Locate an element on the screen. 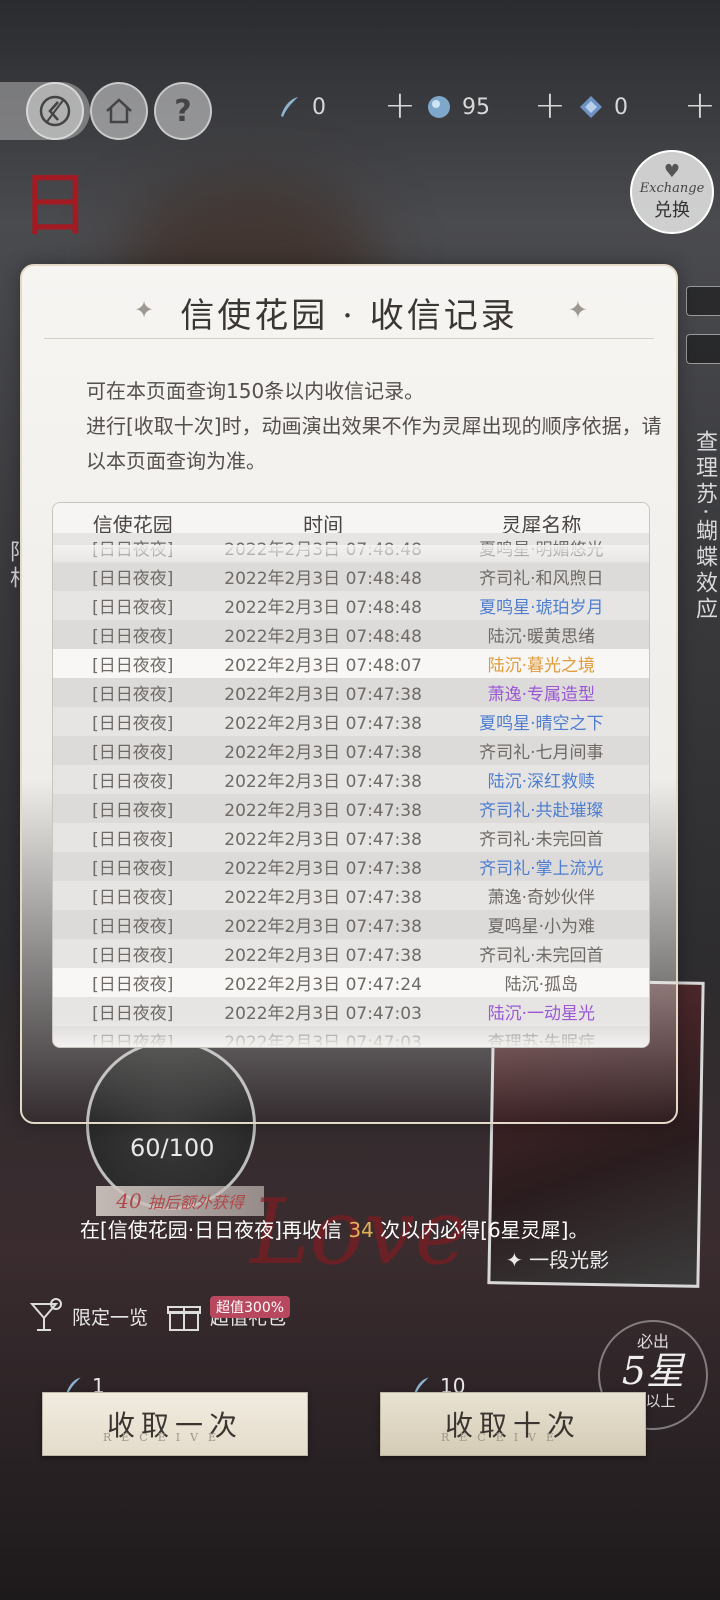 The width and height of the screenshot is (720, 1600). table-row: [日日夜夜] 2022年2月3日 07:47:38 齐司礼·共赴璀璨 is located at coordinates (351, 808).